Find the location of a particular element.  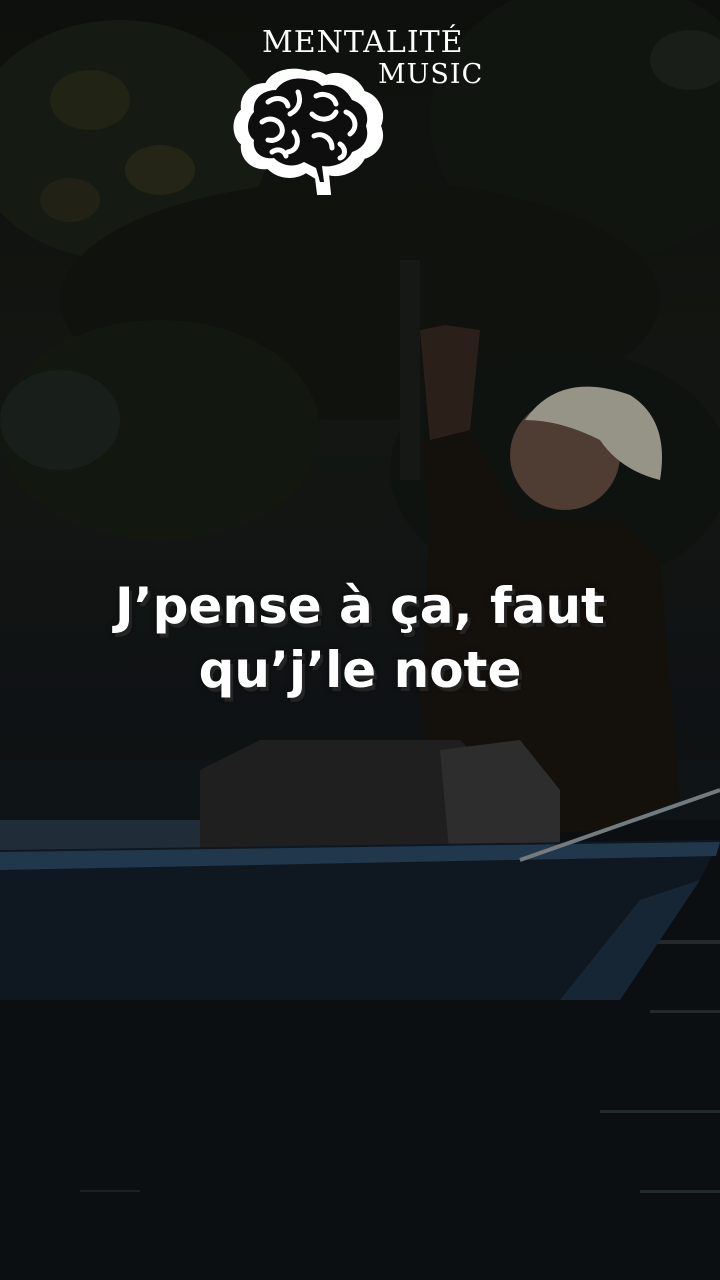

caption-line2: qu’j’le note is located at coordinates (360, 670).